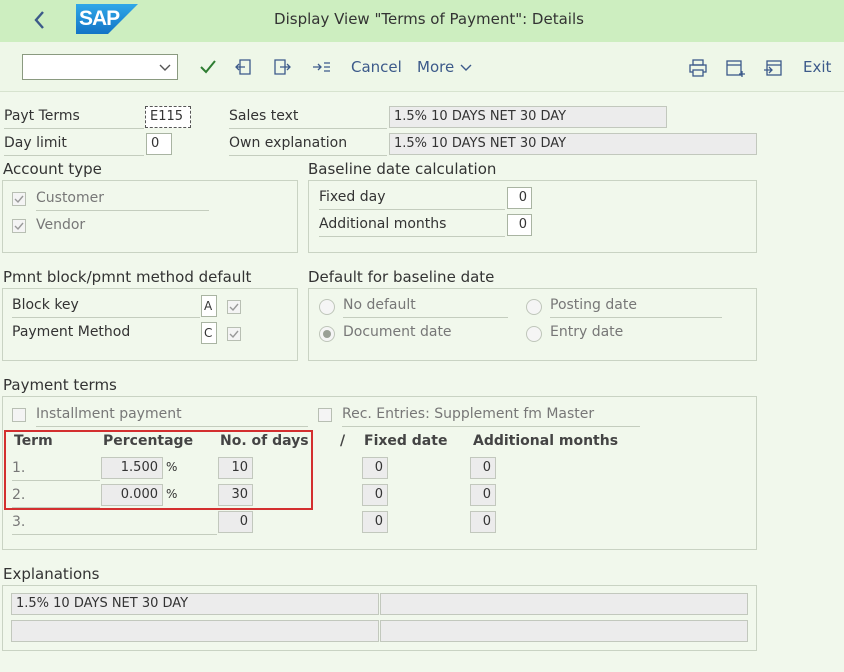 The image size is (844, 672). I want to click on vendor-checkbox, so click(19, 226).